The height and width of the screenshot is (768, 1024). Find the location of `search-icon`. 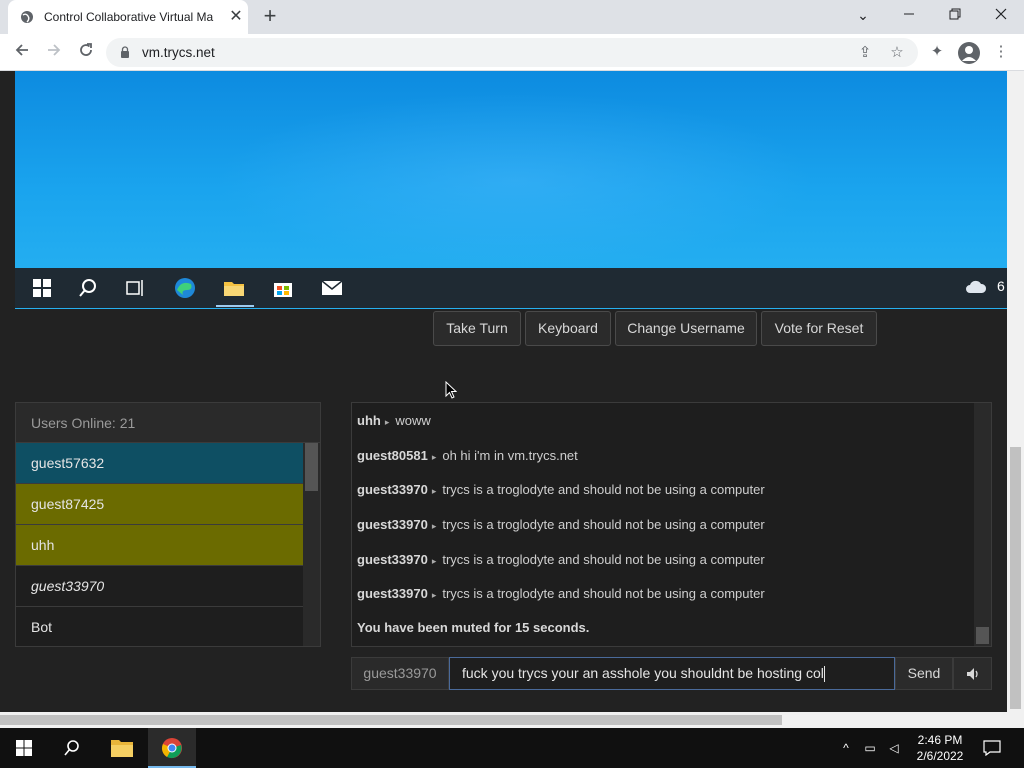

search-icon is located at coordinates (71, 748).